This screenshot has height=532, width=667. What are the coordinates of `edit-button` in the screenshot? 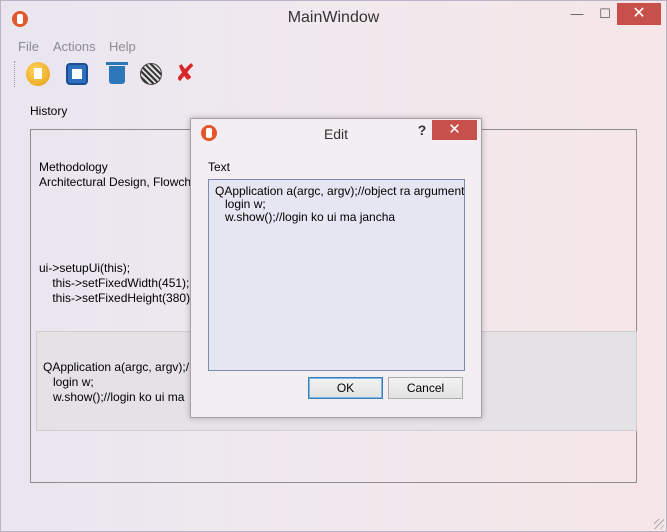 It's located at (77, 74).